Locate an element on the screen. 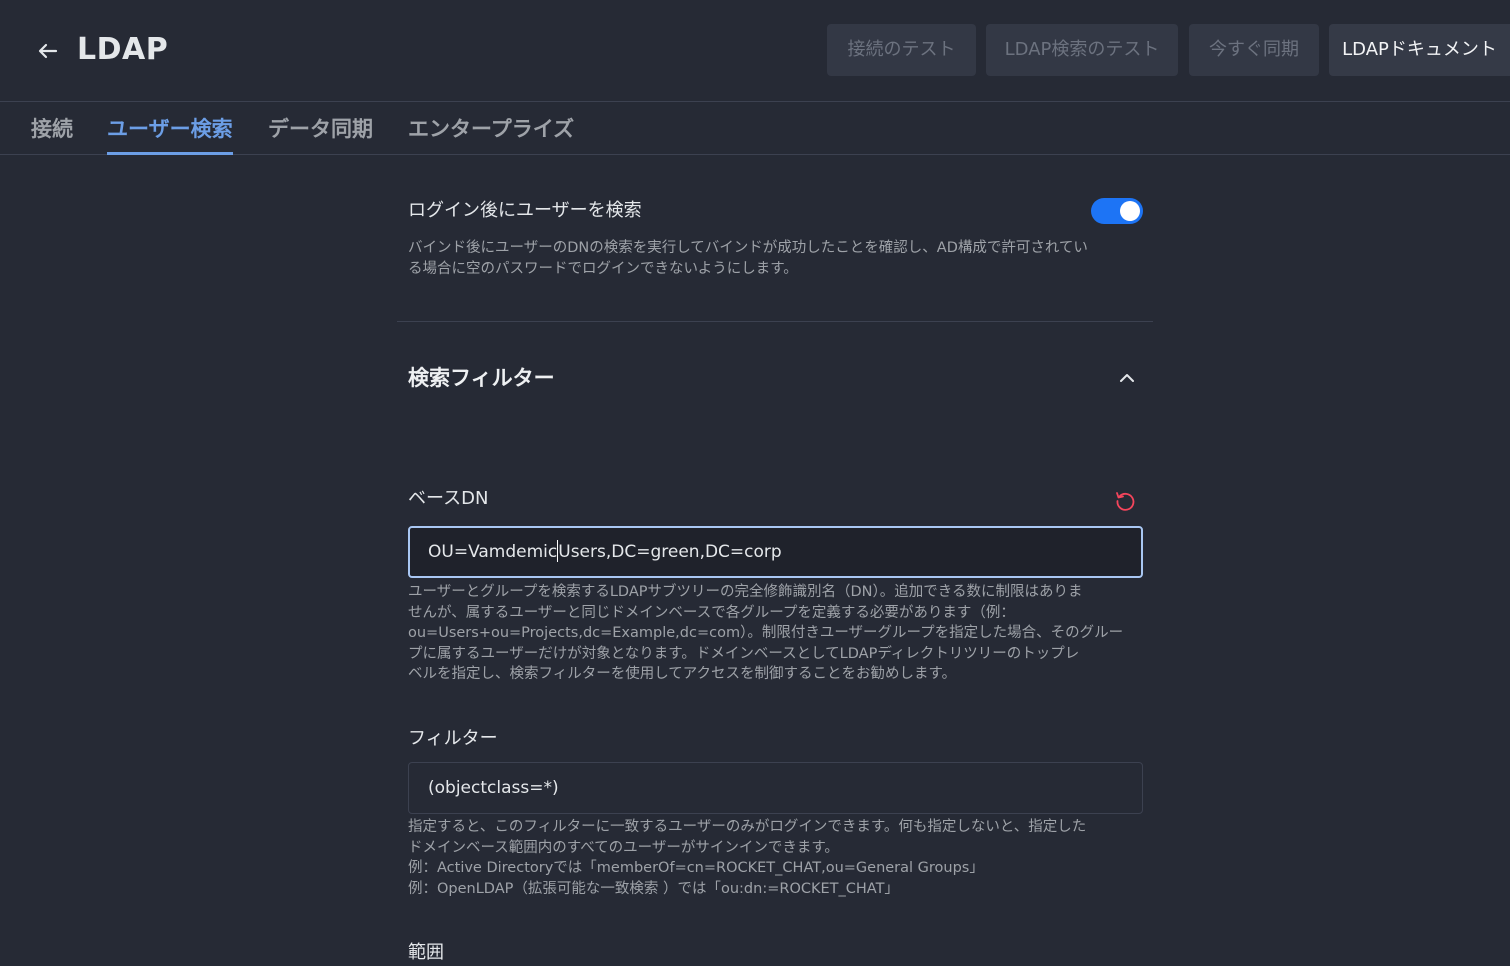 The height and width of the screenshot is (966, 1510). tab-data-sync: データ同期 is located at coordinates (320, 134).